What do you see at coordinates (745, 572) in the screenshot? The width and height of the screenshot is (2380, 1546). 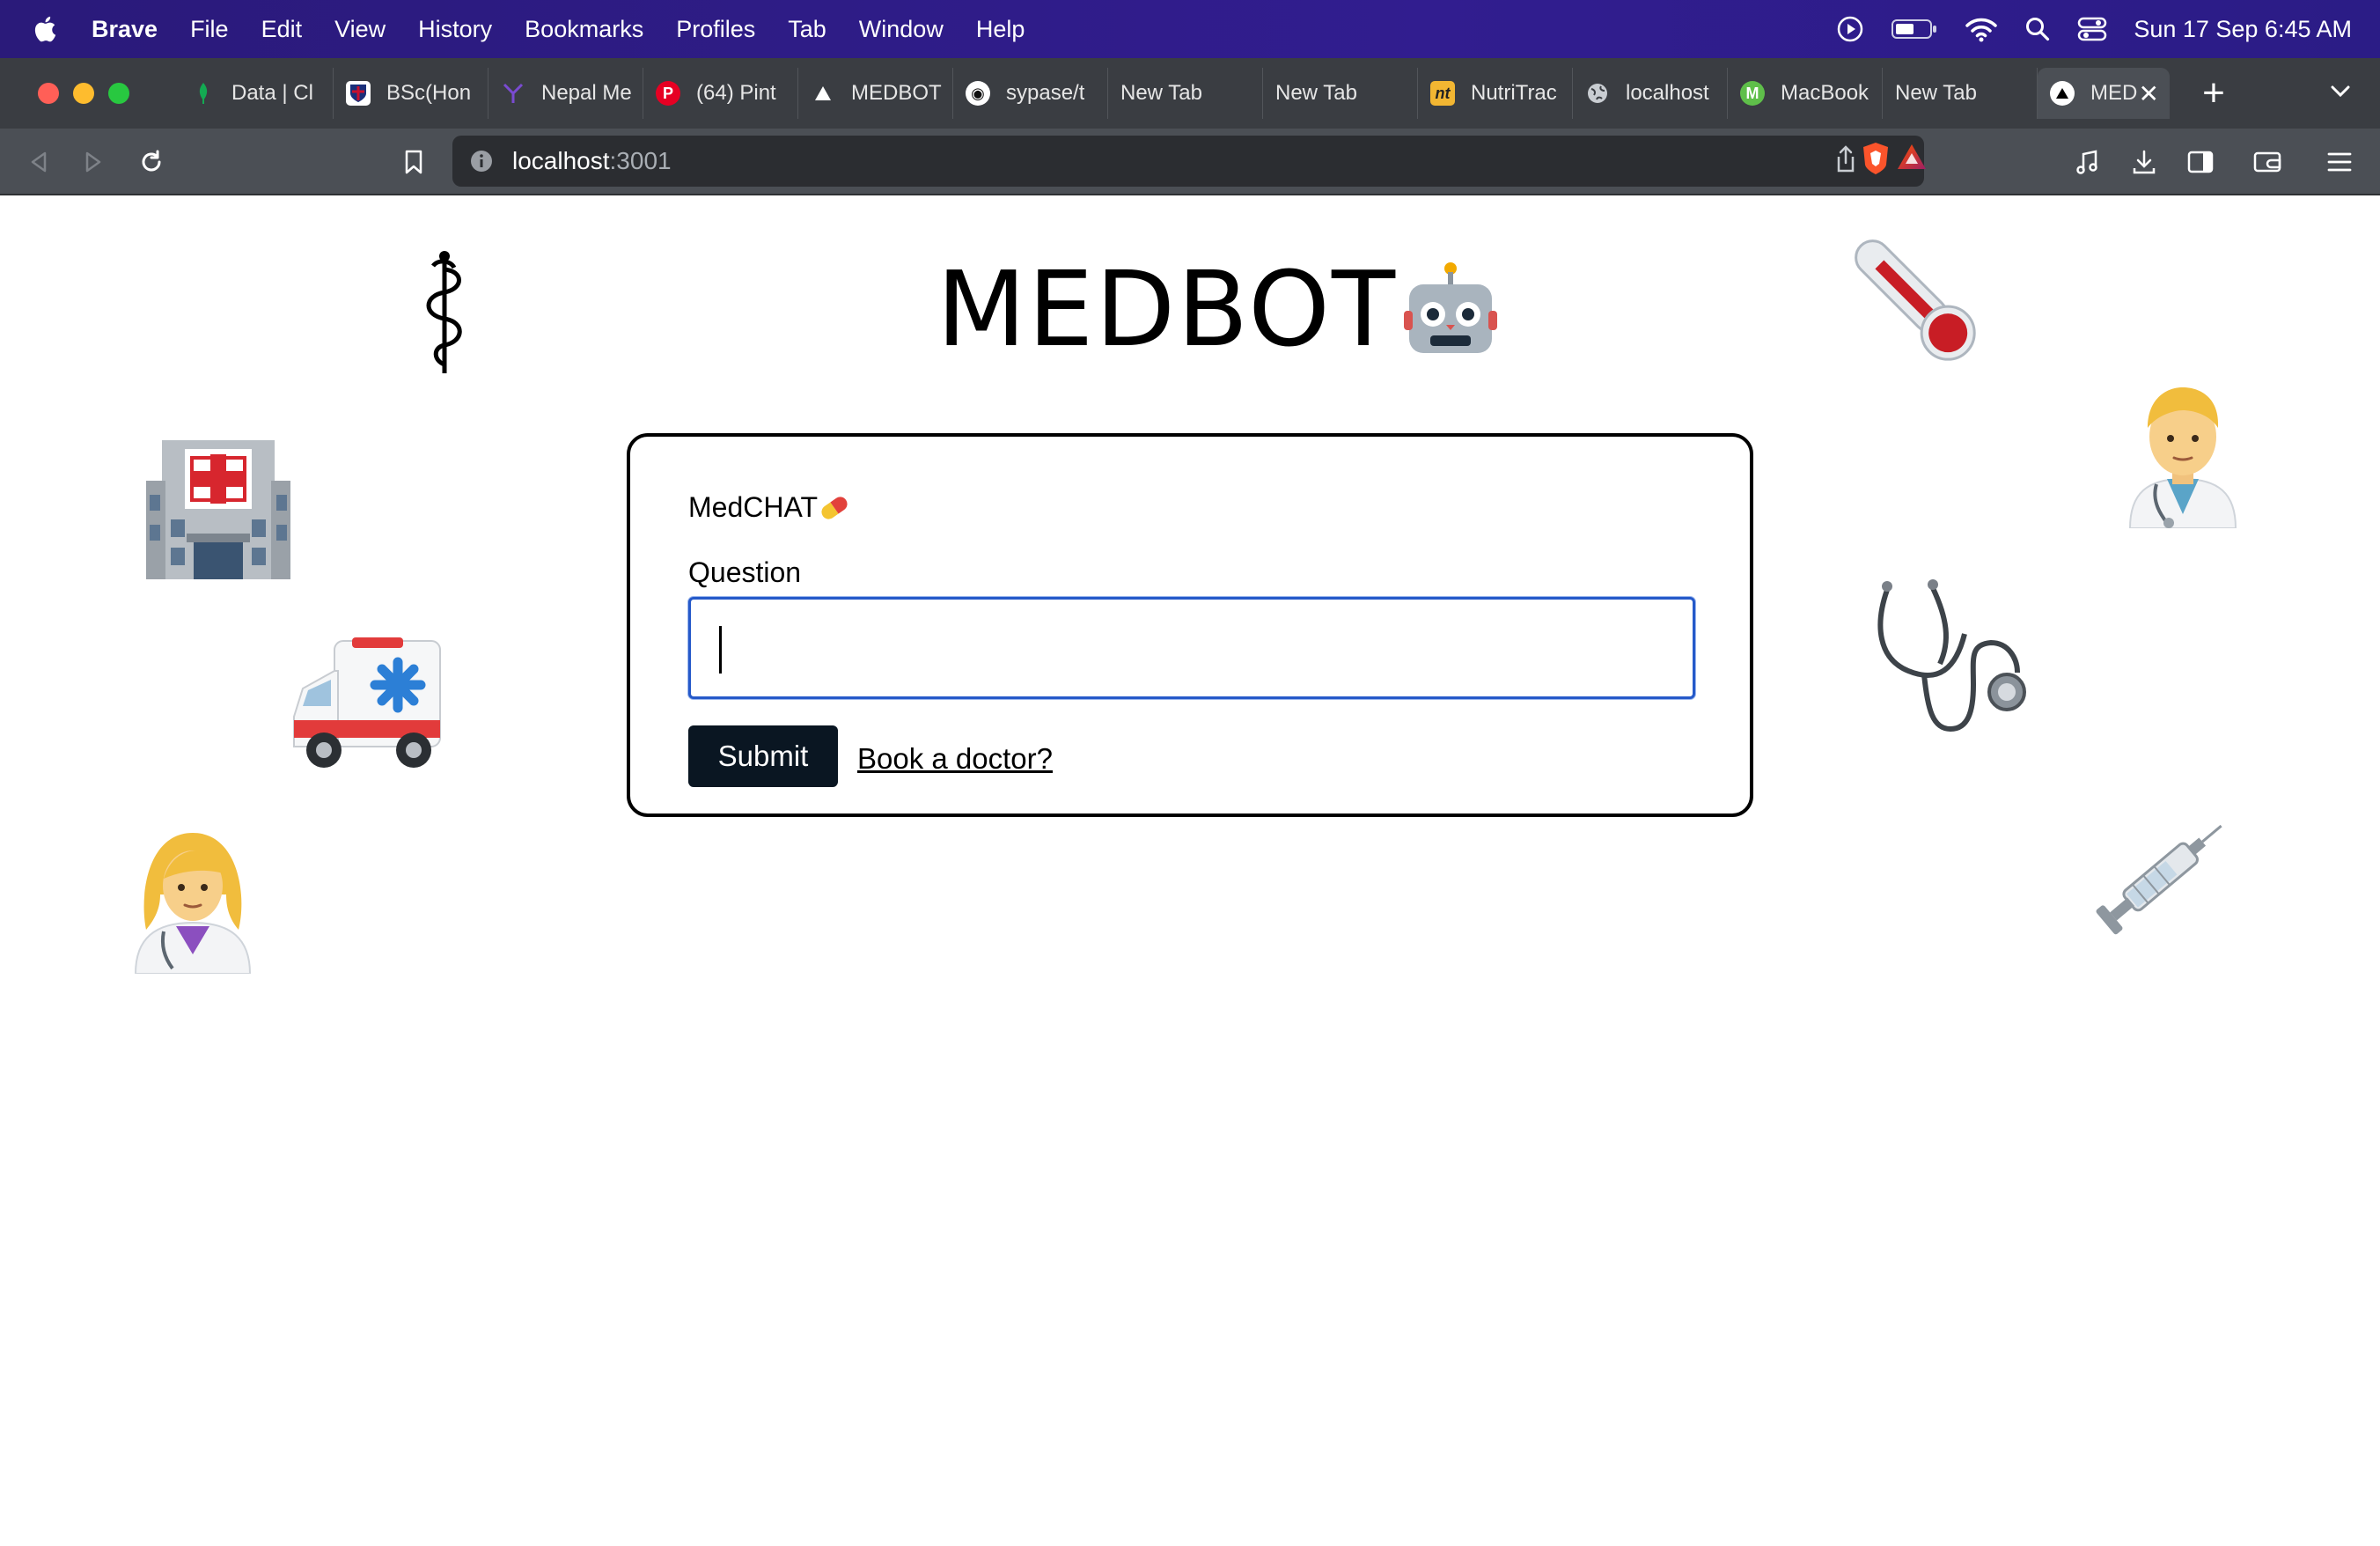 I see `question-label: Question` at bounding box center [745, 572].